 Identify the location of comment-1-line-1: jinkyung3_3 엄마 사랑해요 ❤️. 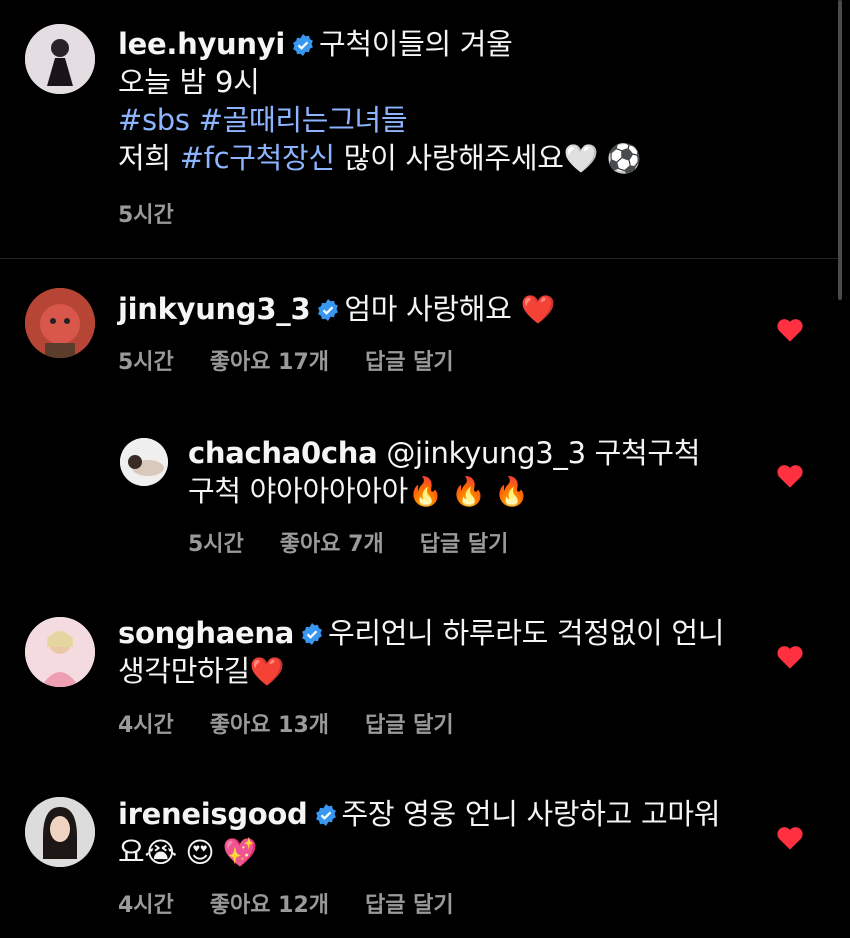
(336, 309).